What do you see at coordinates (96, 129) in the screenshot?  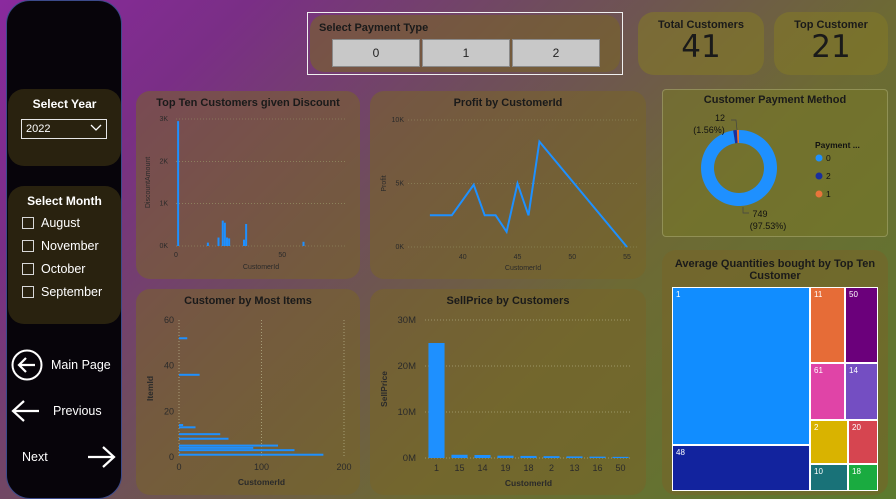 I see `chevron-down-icon` at bounding box center [96, 129].